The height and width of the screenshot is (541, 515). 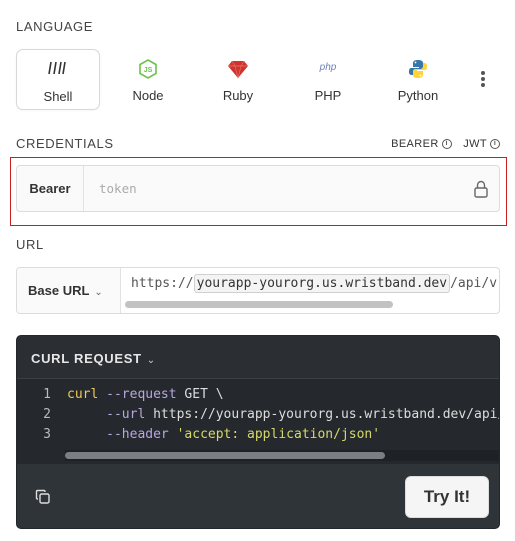 I want to click on auth-option-bearer: BEARER i, so click(x=421, y=144).